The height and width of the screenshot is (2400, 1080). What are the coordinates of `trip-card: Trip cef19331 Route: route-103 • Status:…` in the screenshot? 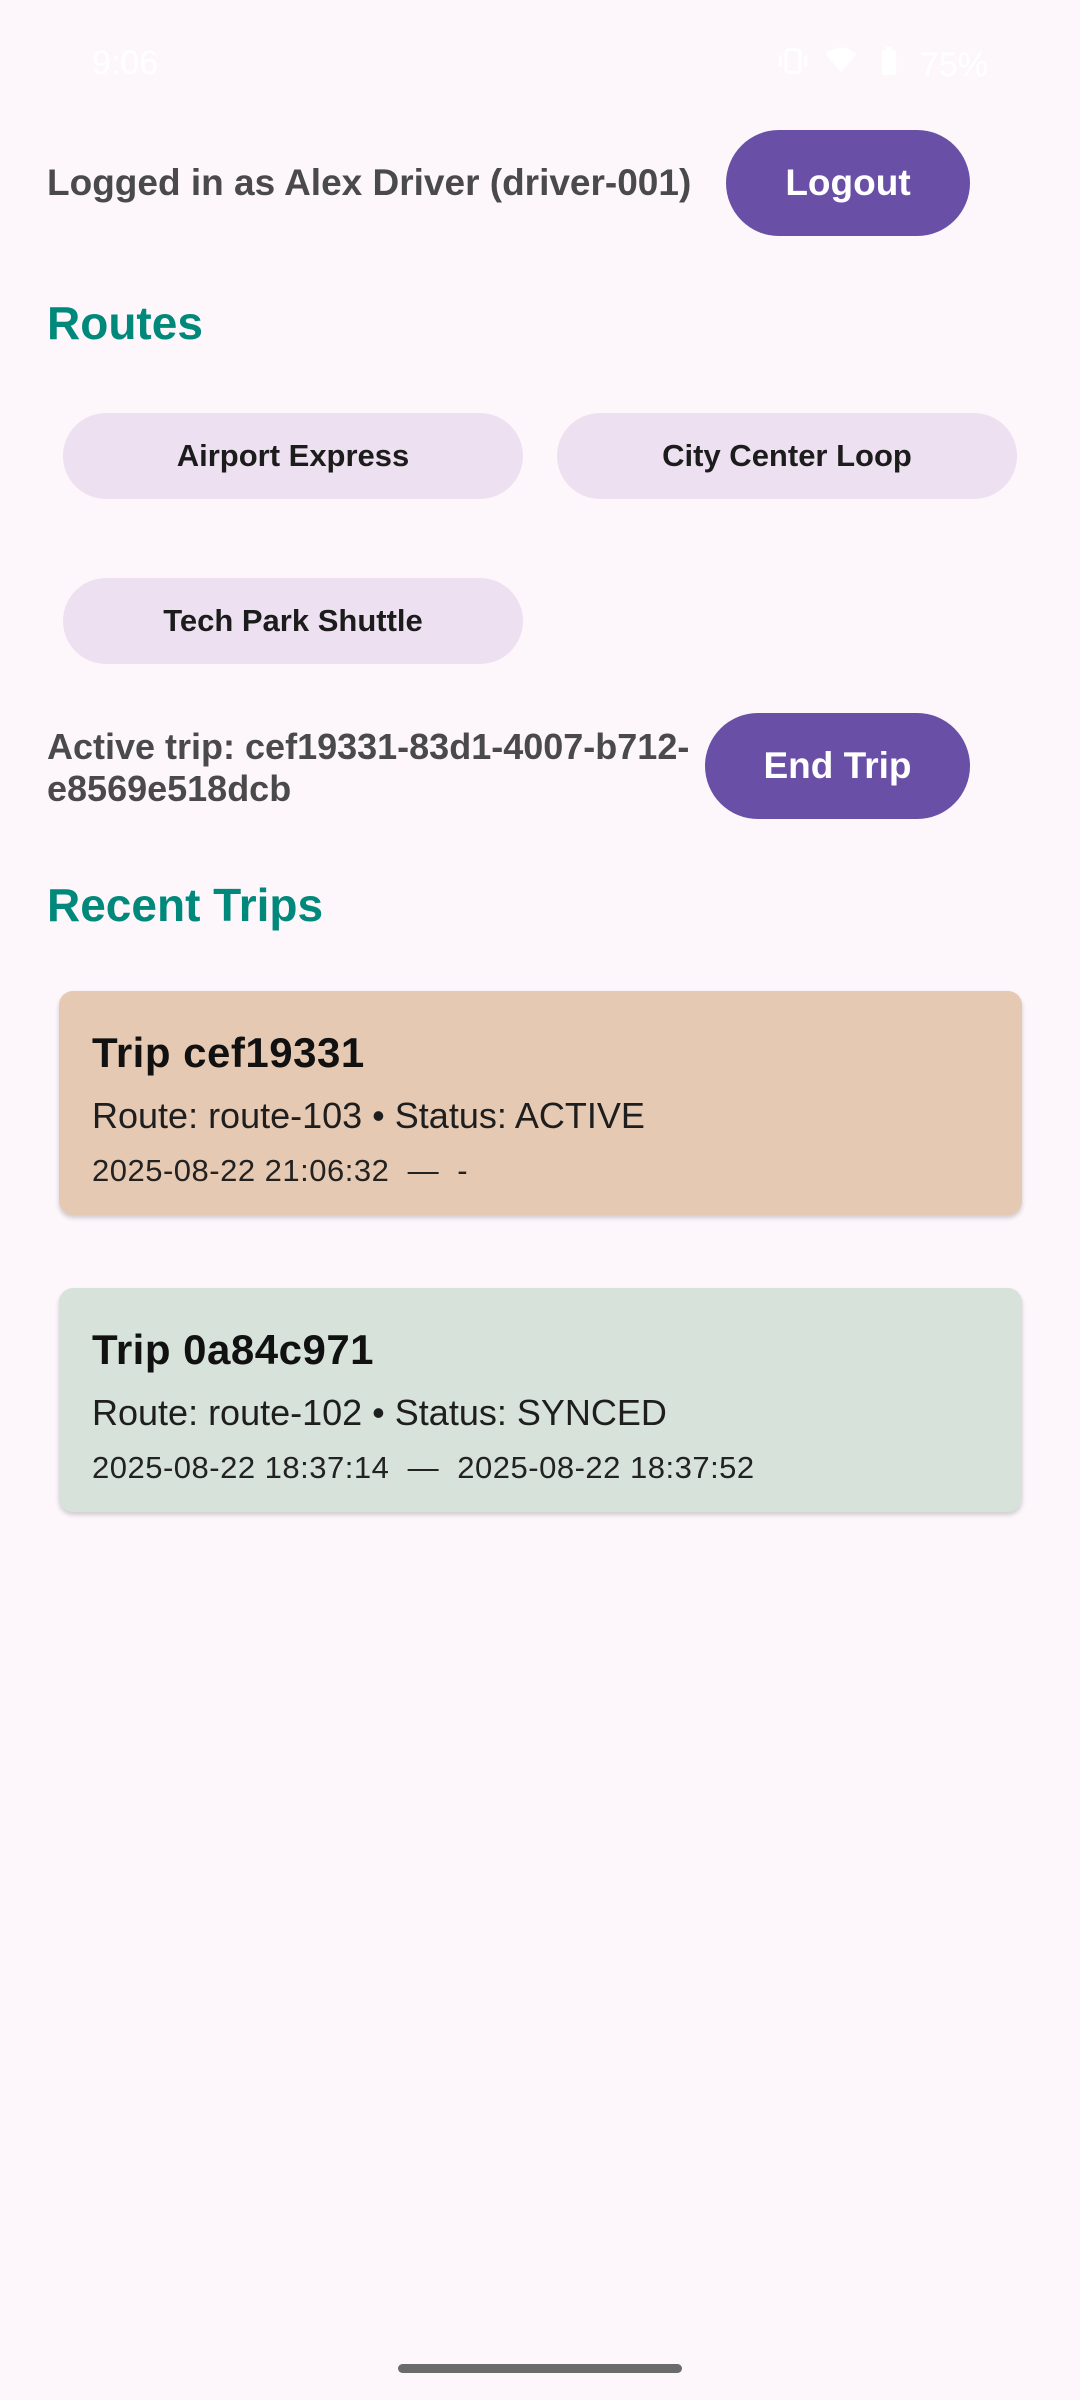 It's located at (540, 1103).